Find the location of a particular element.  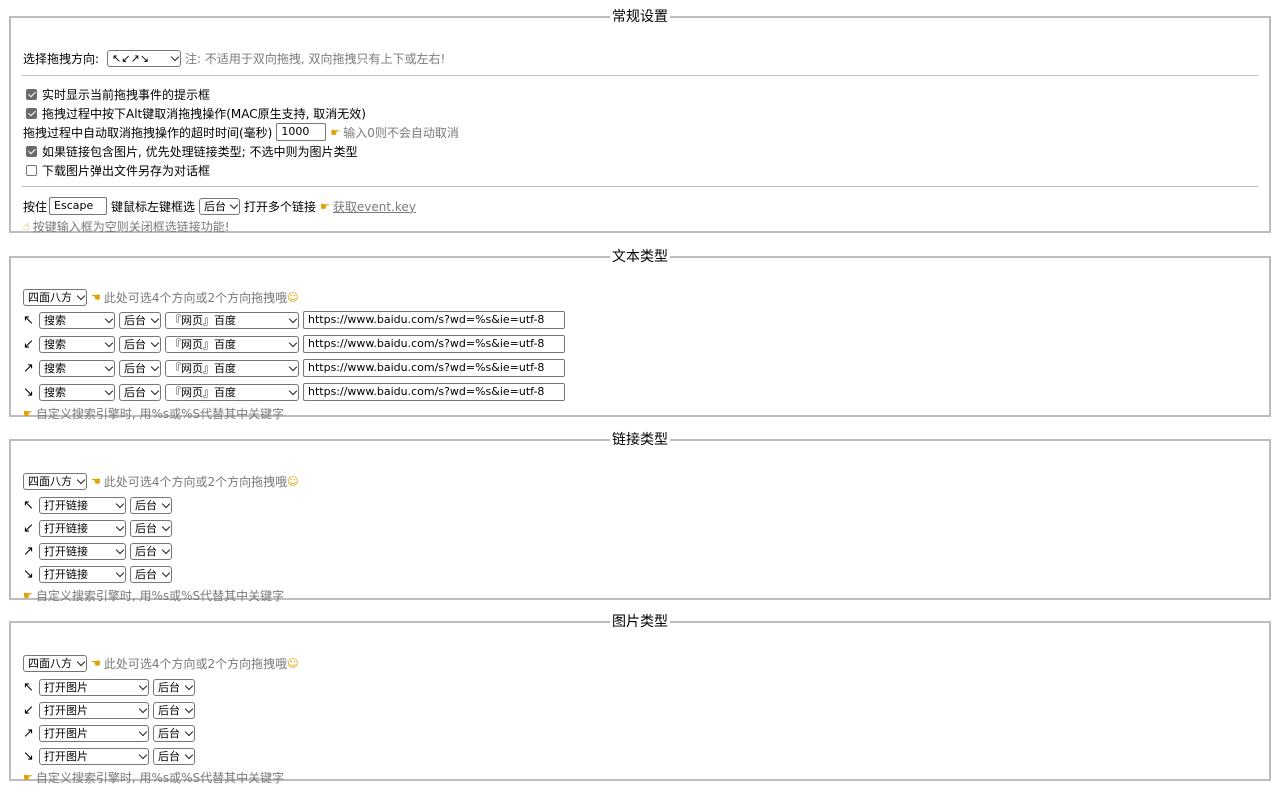

image-action-value: 打开图片 is located at coordinates (66, 733).